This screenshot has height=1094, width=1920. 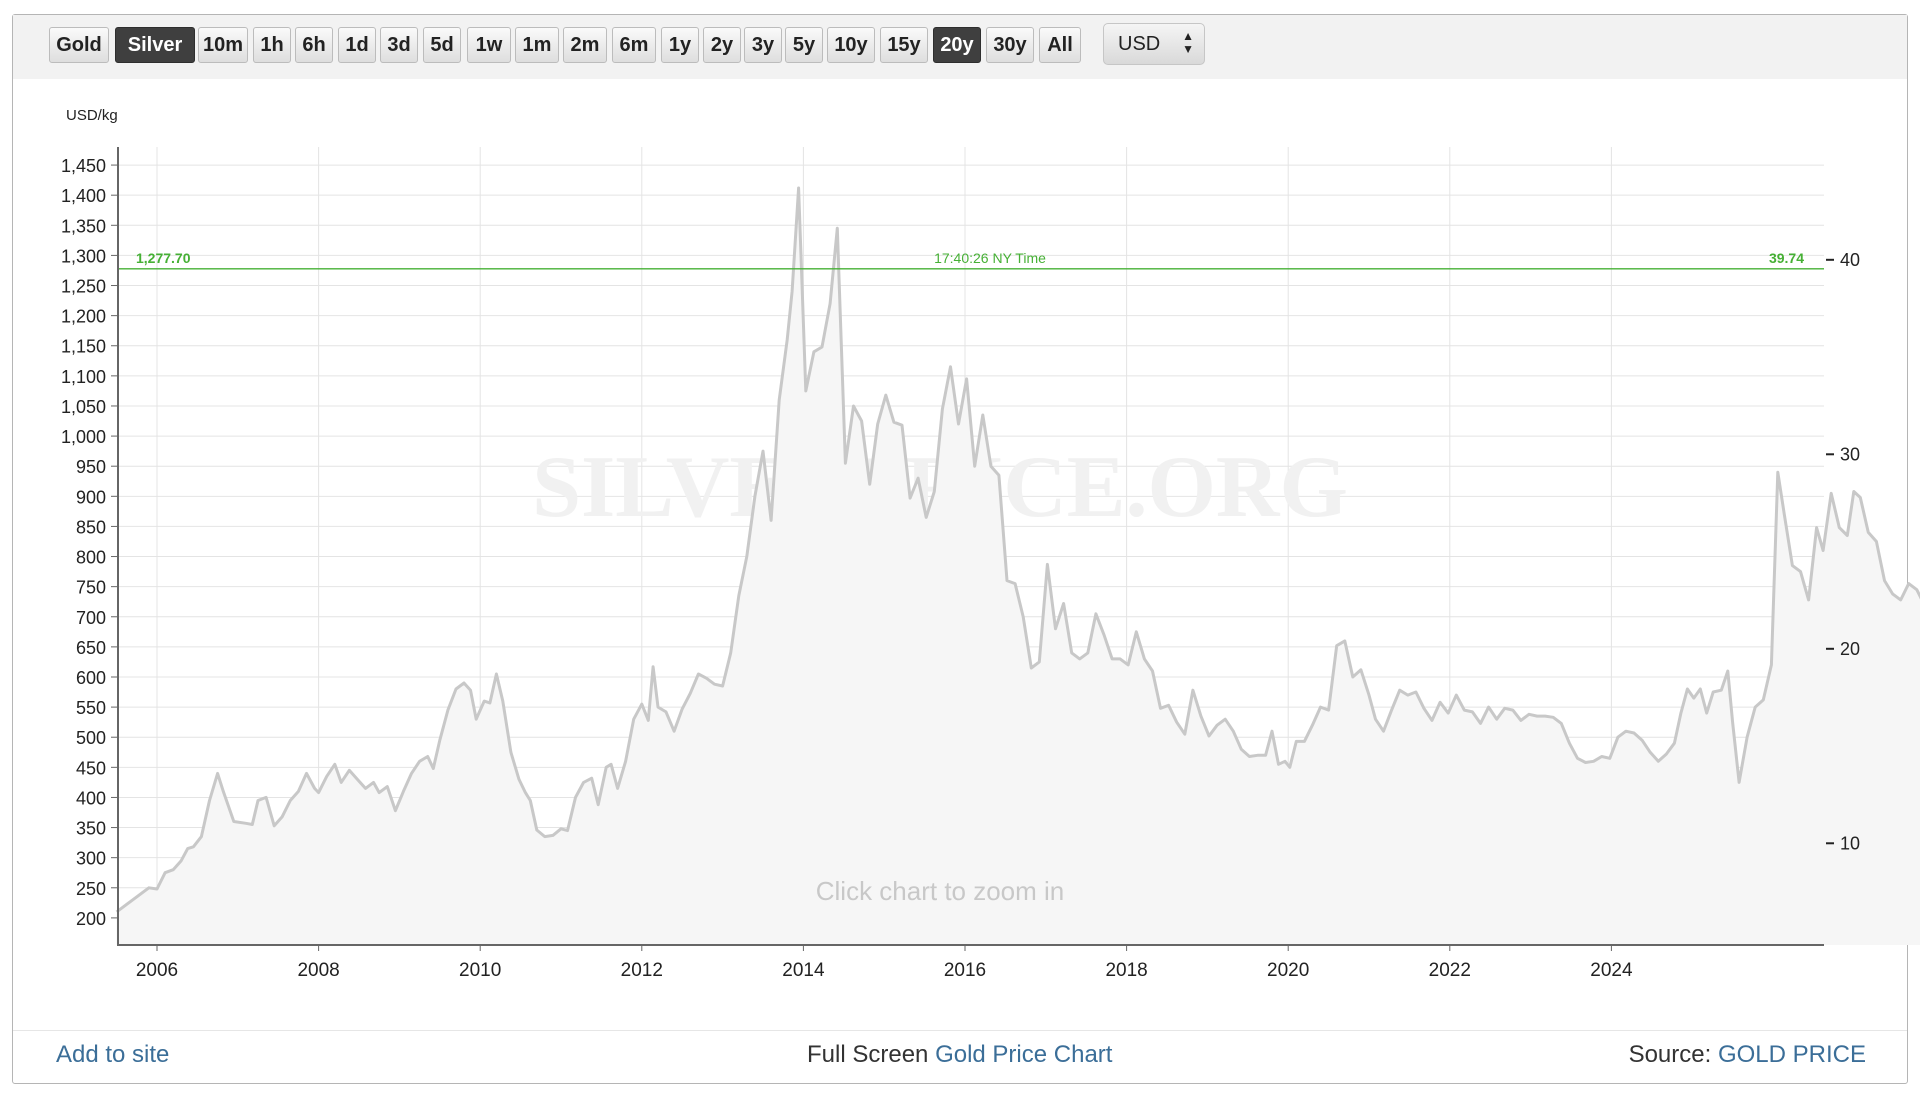 I want to click on y-tick-label: 850, so click(x=91, y=527).